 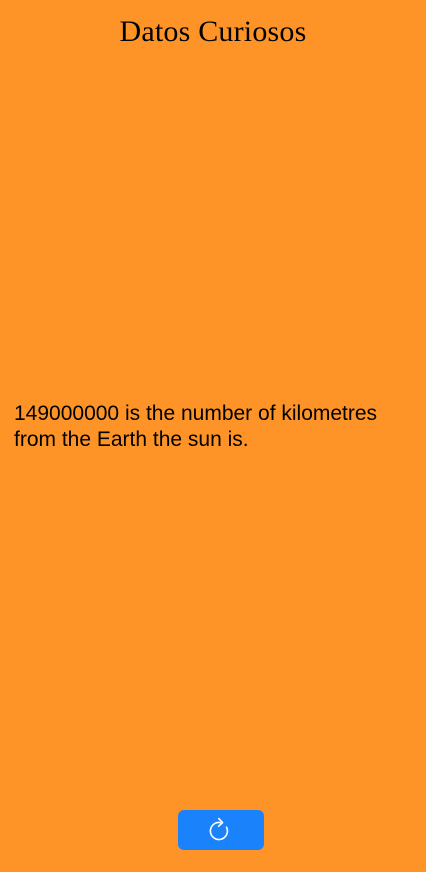 What do you see at coordinates (213, 31) in the screenshot?
I see `page-title: Datos Curiosos` at bounding box center [213, 31].